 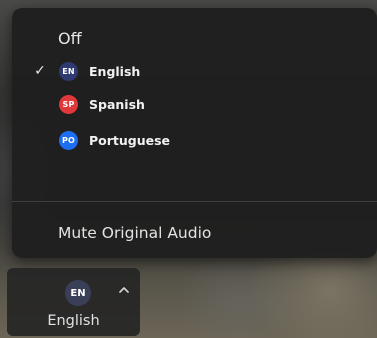 I want to click on menu-divider, so click(x=194, y=201).